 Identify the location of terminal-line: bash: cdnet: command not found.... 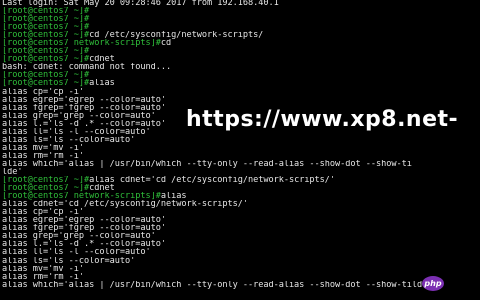
(240, 67).